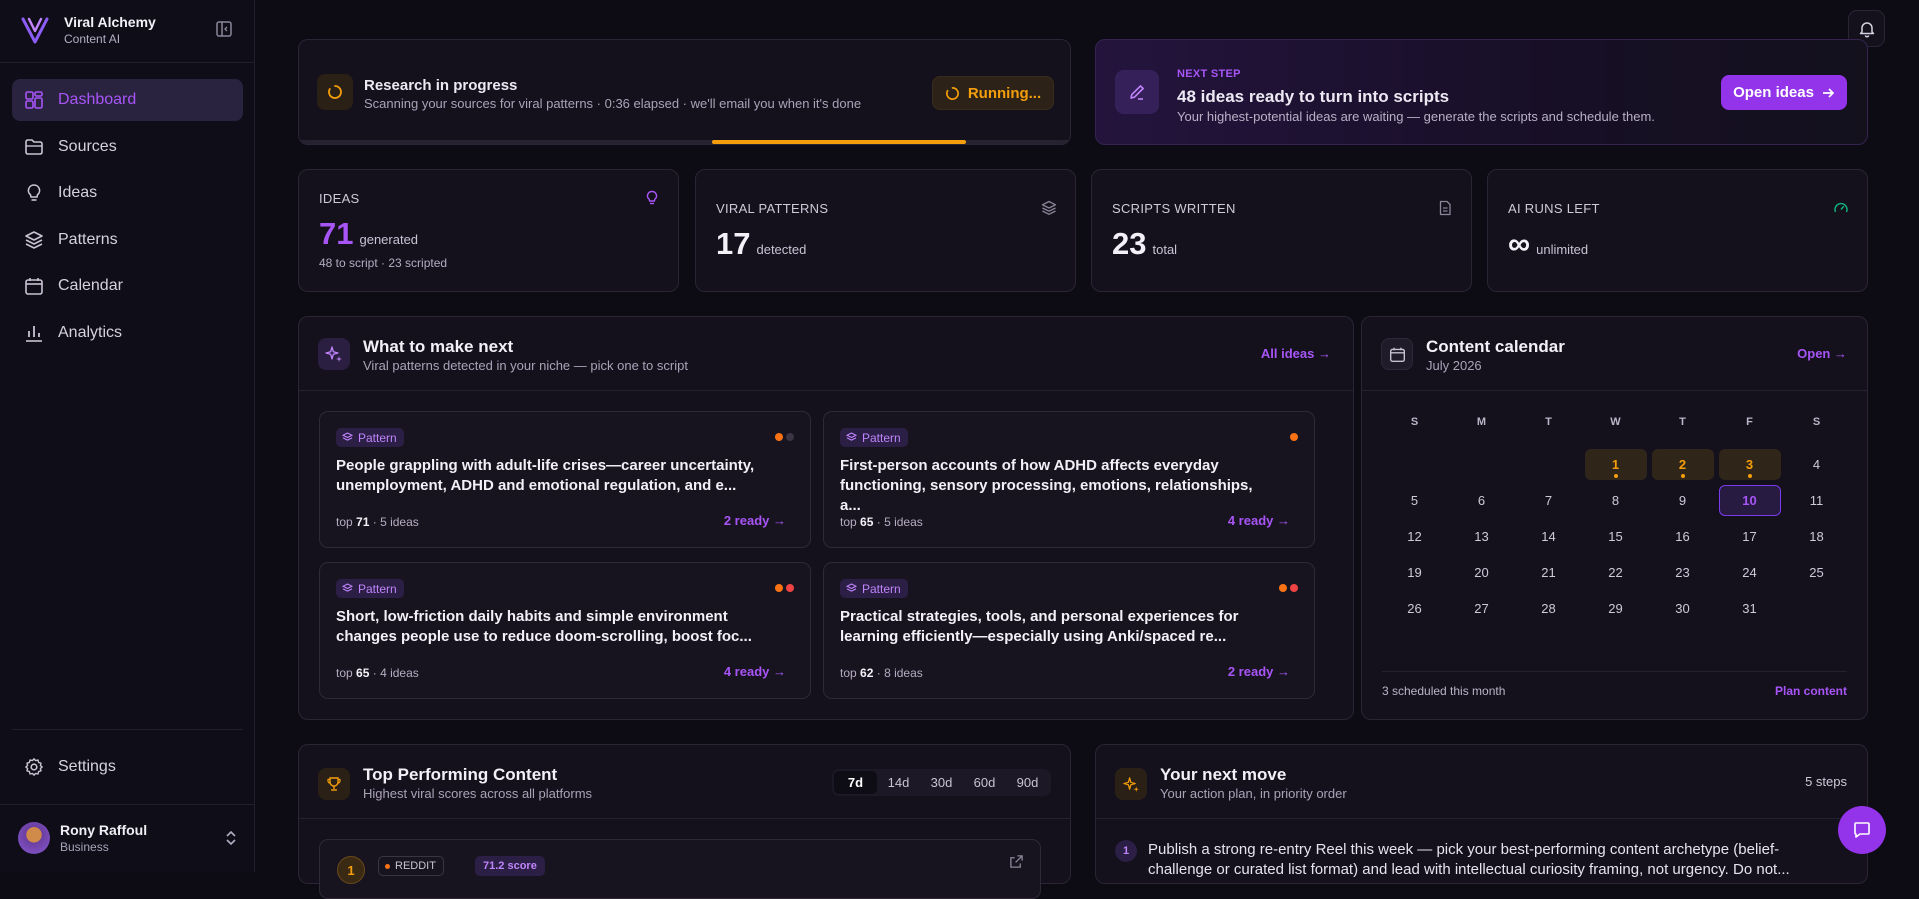  Describe the element at coordinates (1749, 536) in the screenshot. I see `calendar-day: 17` at that location.